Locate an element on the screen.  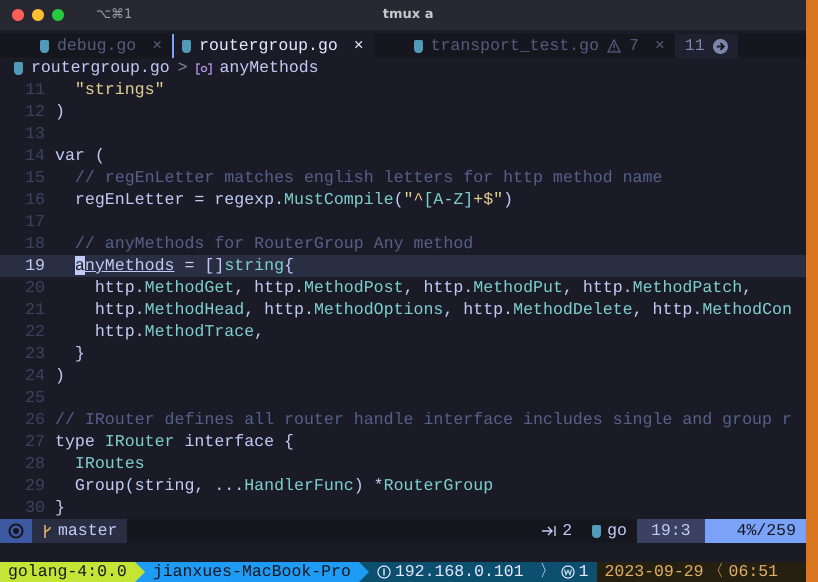
line-number: 15 is located at coordinates (35, 178).